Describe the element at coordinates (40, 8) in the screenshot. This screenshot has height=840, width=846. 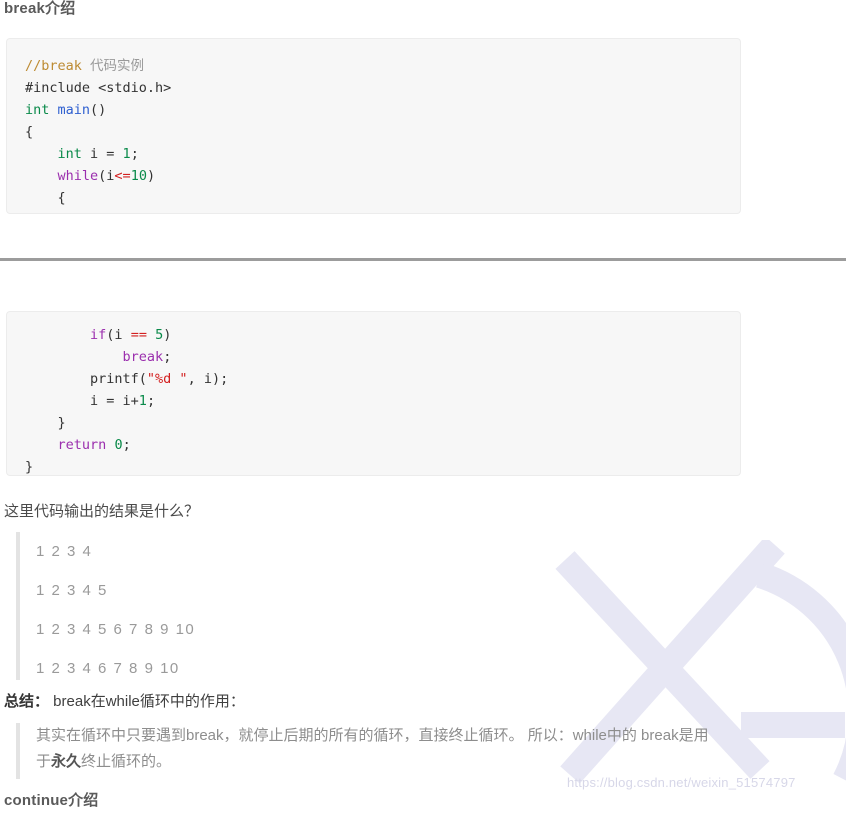
I see `heading-break-intro: break介绍` at that location.